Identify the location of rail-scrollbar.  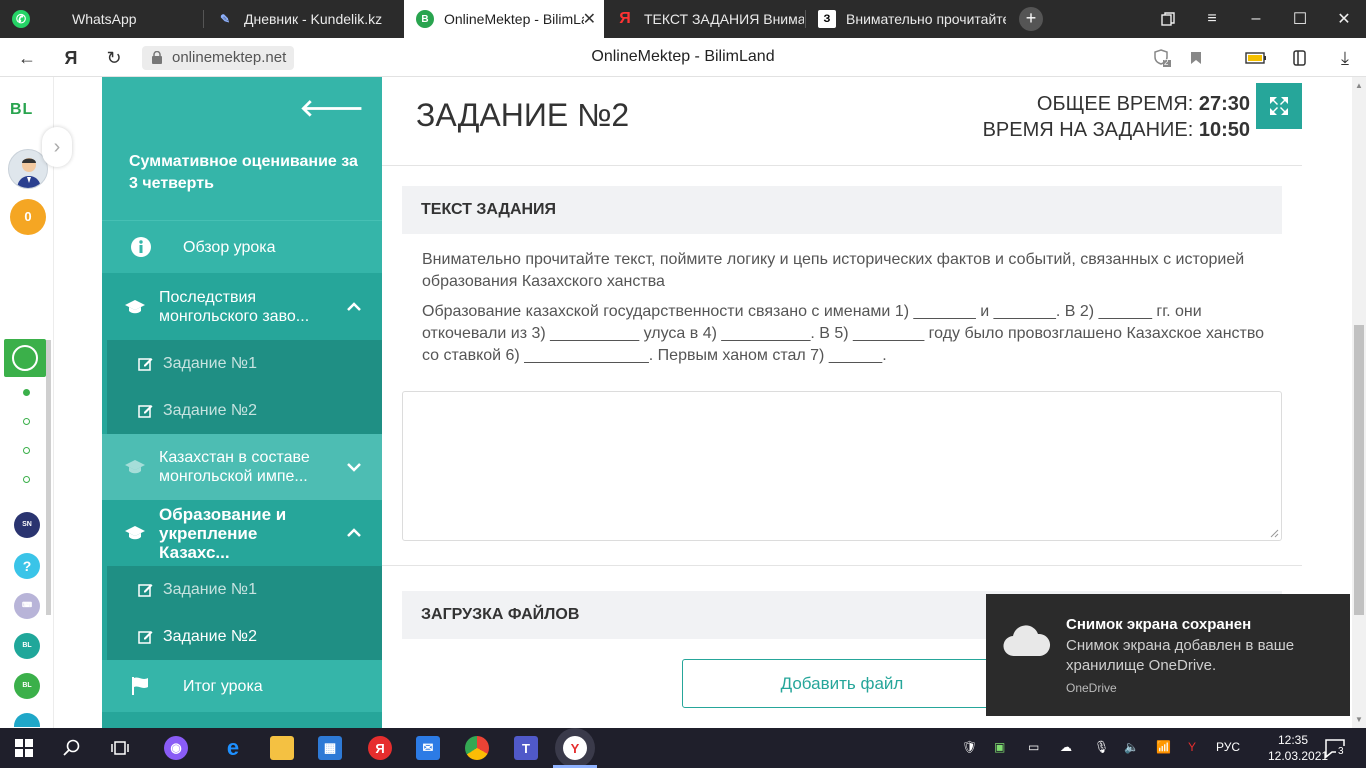
(48, 477).